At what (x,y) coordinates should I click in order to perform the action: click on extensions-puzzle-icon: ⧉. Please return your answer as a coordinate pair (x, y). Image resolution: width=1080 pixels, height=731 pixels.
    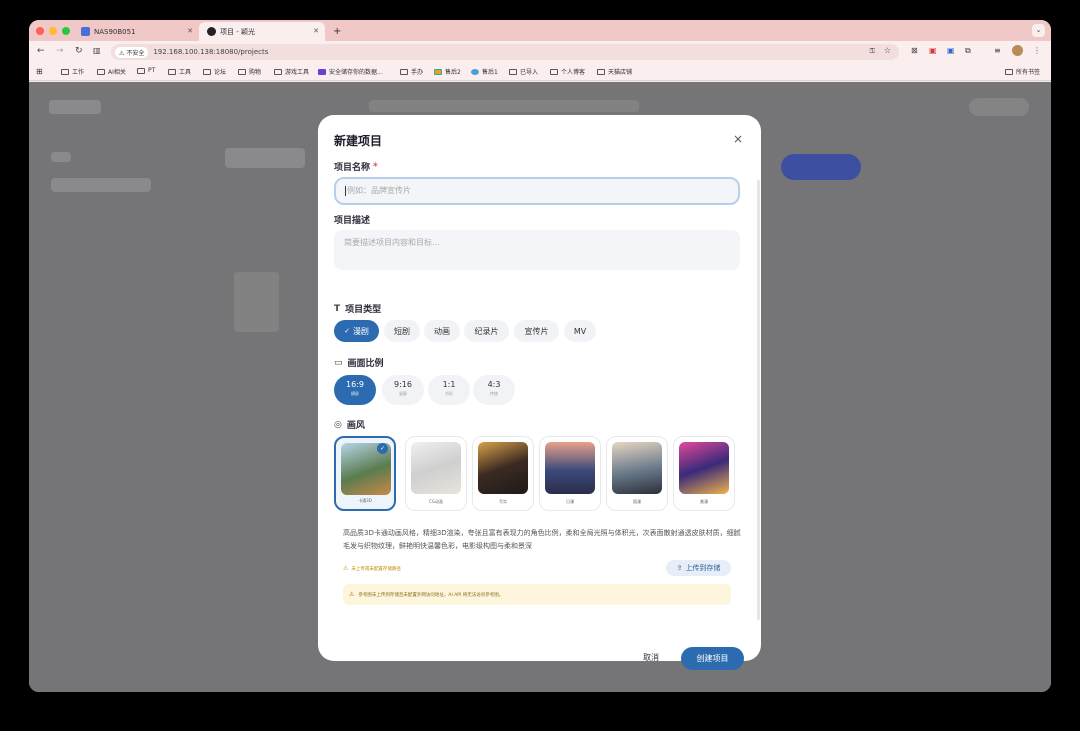
    Looking at the image, I should click on (968, 51).